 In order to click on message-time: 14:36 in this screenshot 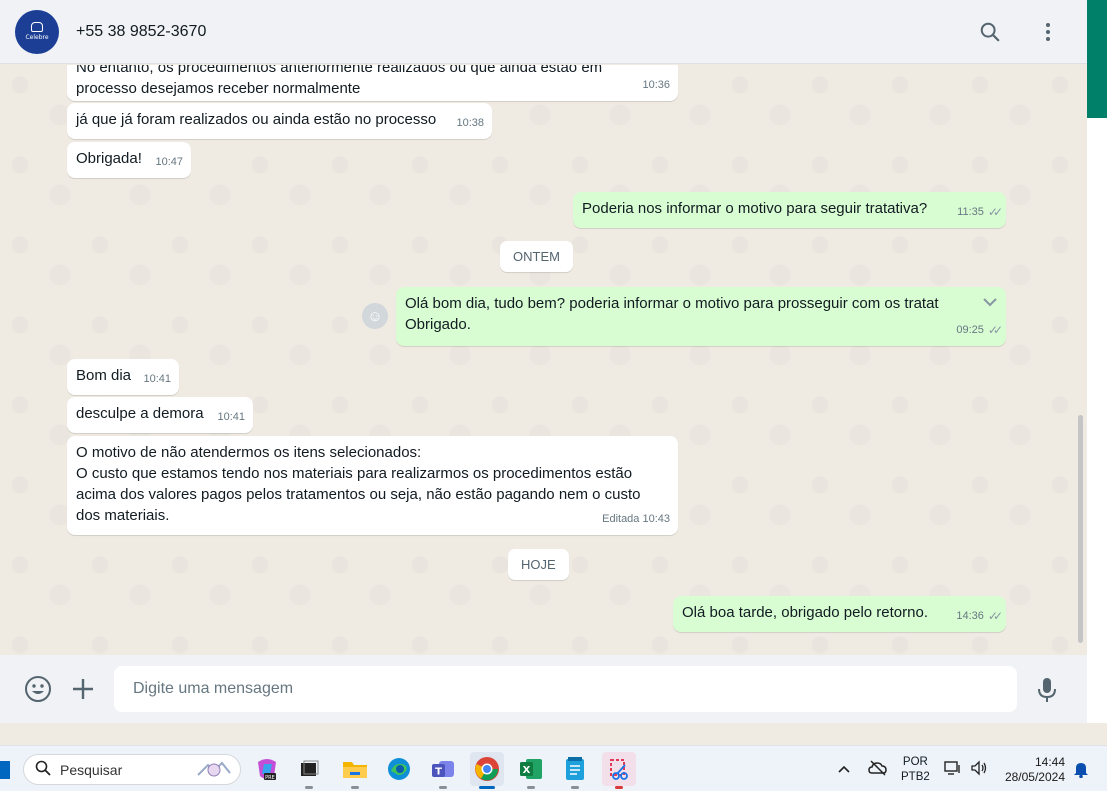, I will do `click(970, 616)`.